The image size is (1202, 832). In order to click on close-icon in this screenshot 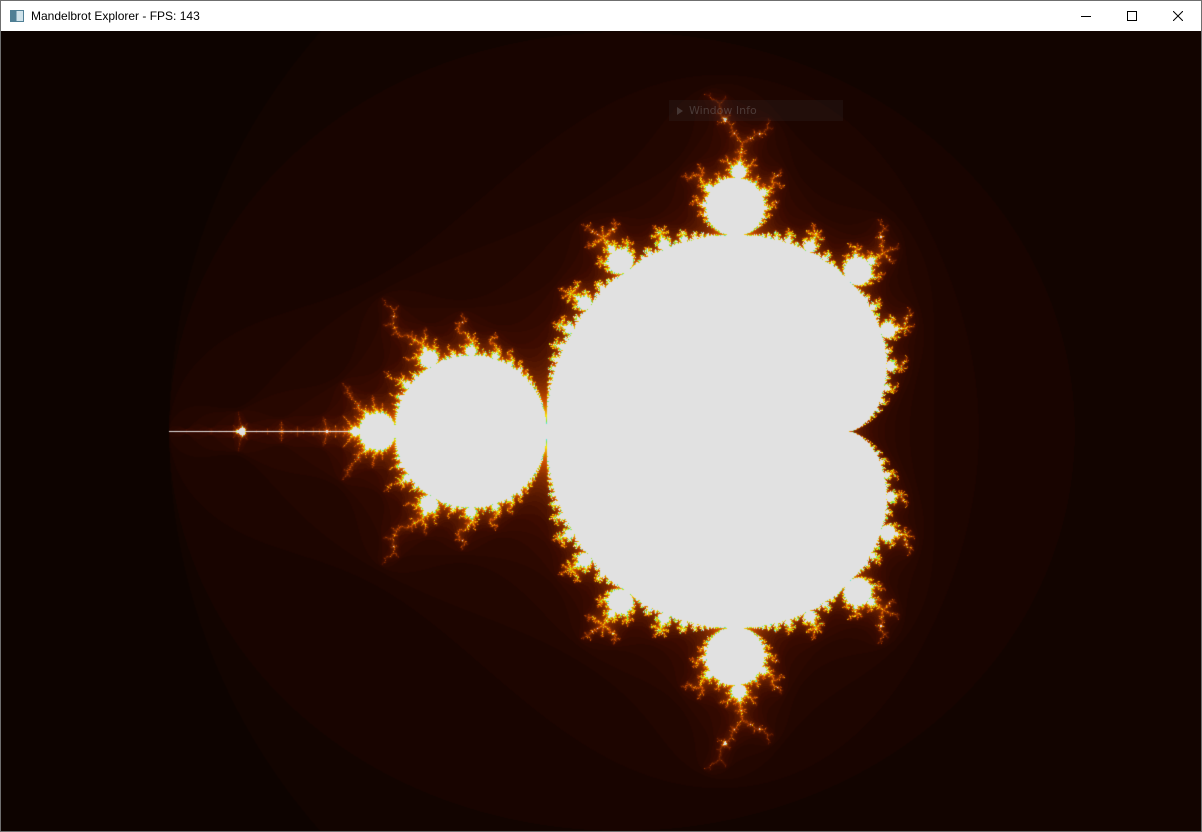, I will do `click(1178, 16)`.